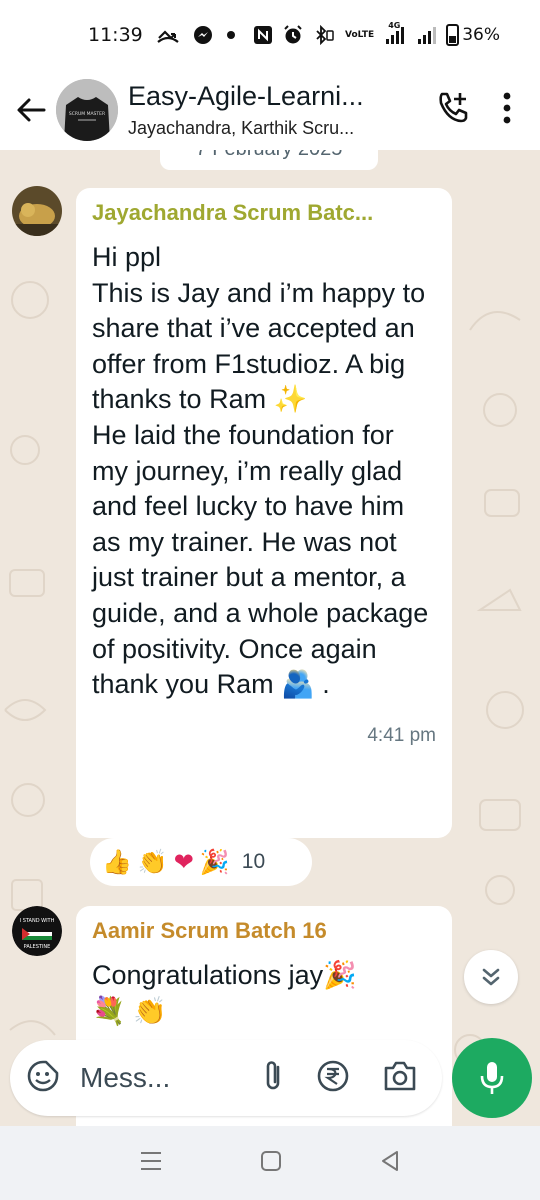  What do you see at coordinates (253, 861) in the screenshot?
I see `reaction-count: 10` at bounding box center [253, 861].